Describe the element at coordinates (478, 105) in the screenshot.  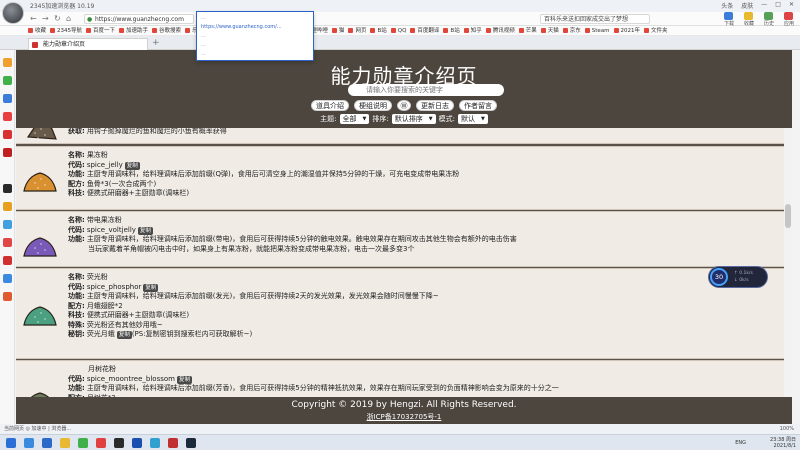
I see `author-message-button: 作者留言` at that location.